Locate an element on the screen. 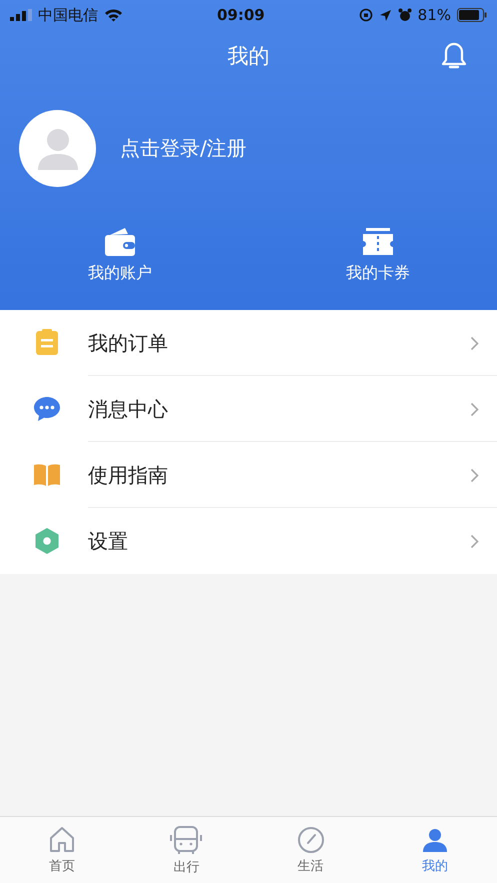 The height and width of the screenshot is (883, 497). ticket-icon is located at coordinates (378, 242).